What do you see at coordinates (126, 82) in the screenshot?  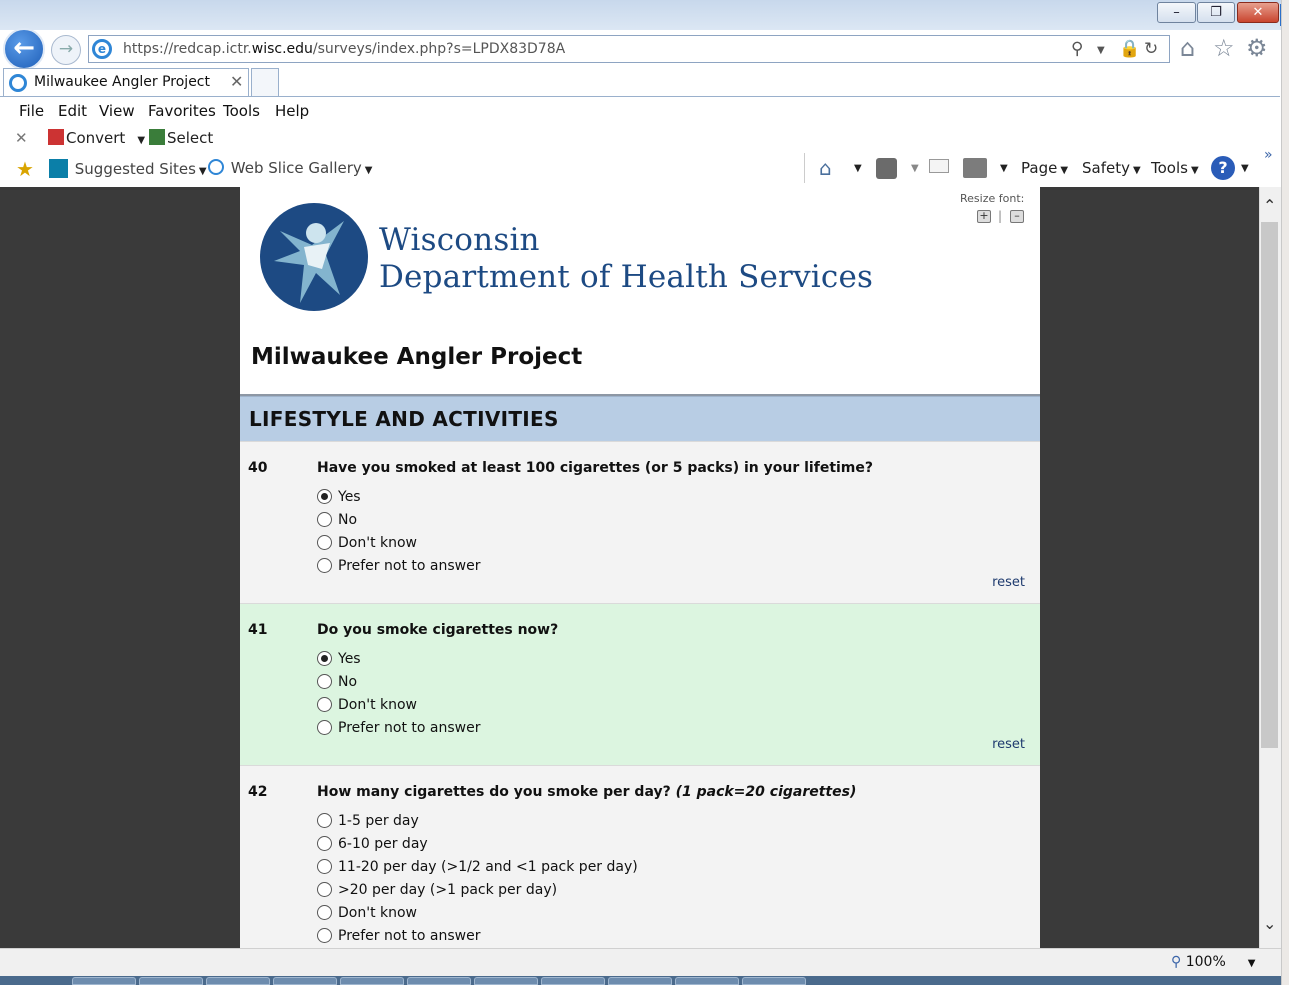 I see `tab-active: Milwaukee Angler Project ✕` at bounding box center [126, 82].